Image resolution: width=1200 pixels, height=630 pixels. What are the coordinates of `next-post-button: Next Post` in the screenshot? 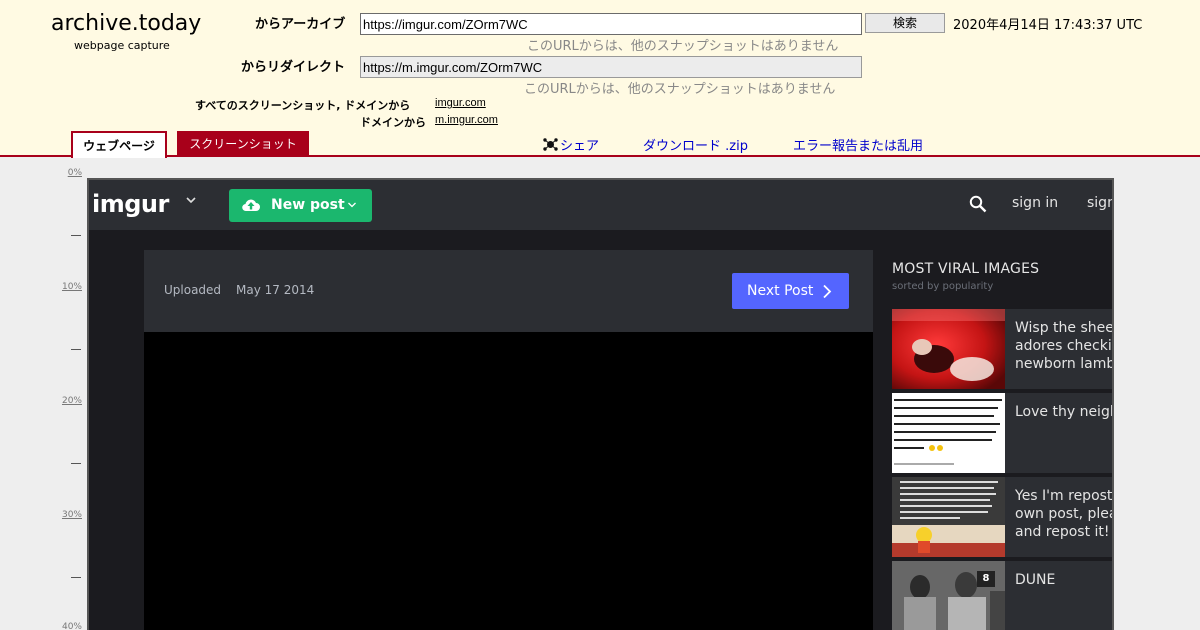 It's located at (790, 291).